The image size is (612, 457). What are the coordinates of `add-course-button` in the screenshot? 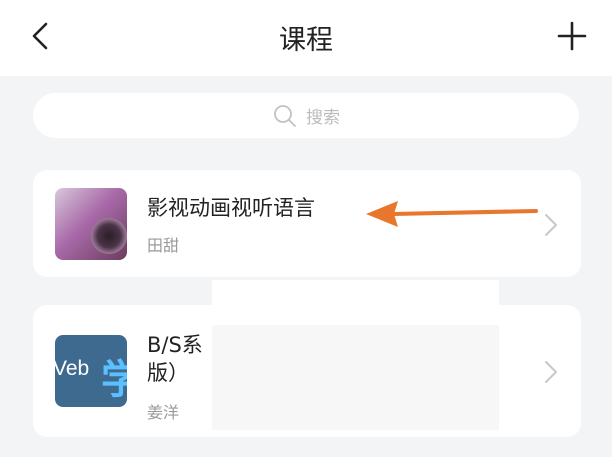 It's located at (572, 36).